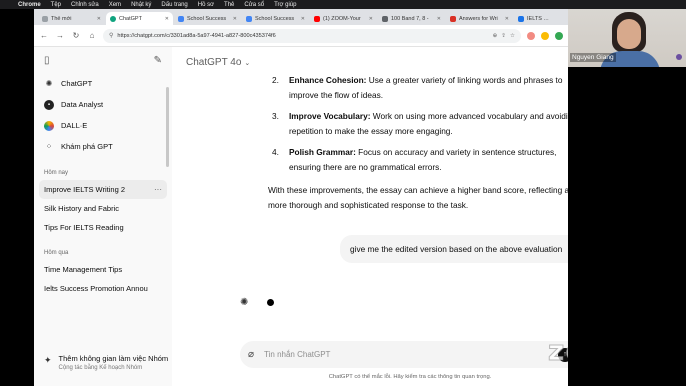 Image resolution: width=686 pixels, height=386 pixels. I want to click on dalle-icon, so click(49, 125).